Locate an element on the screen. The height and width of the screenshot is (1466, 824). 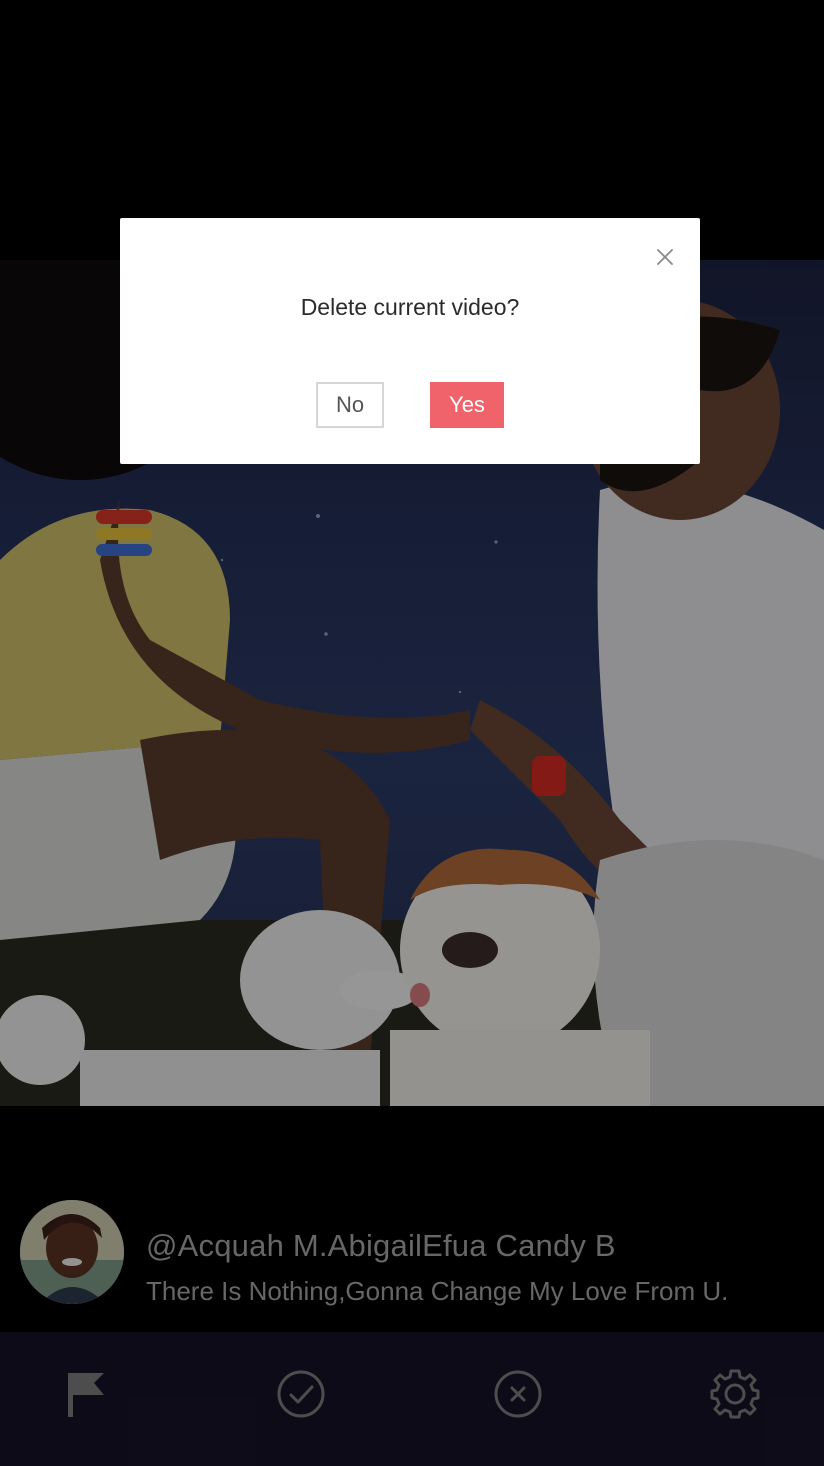
delete-confirm-dialog: Delete current video? No Yes is located at coordinates (410, 341).